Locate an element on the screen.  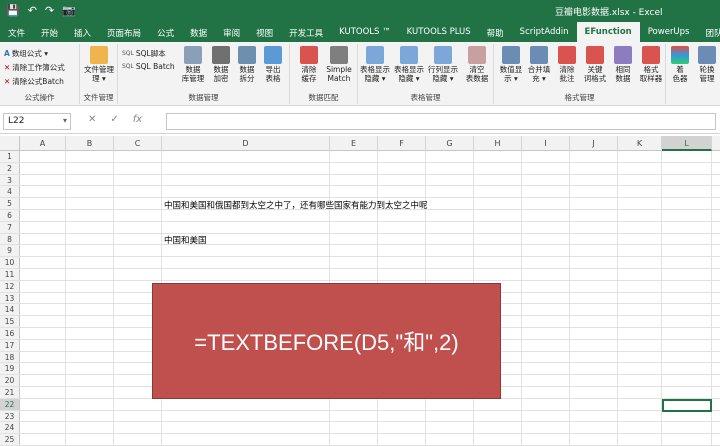
column-header-K: K is located at coordinates (640, 143).